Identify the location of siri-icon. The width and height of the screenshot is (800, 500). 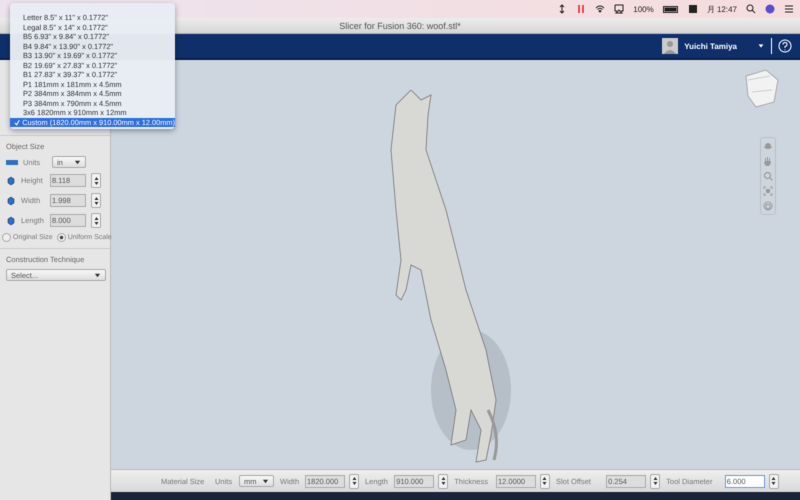
(770, 9).